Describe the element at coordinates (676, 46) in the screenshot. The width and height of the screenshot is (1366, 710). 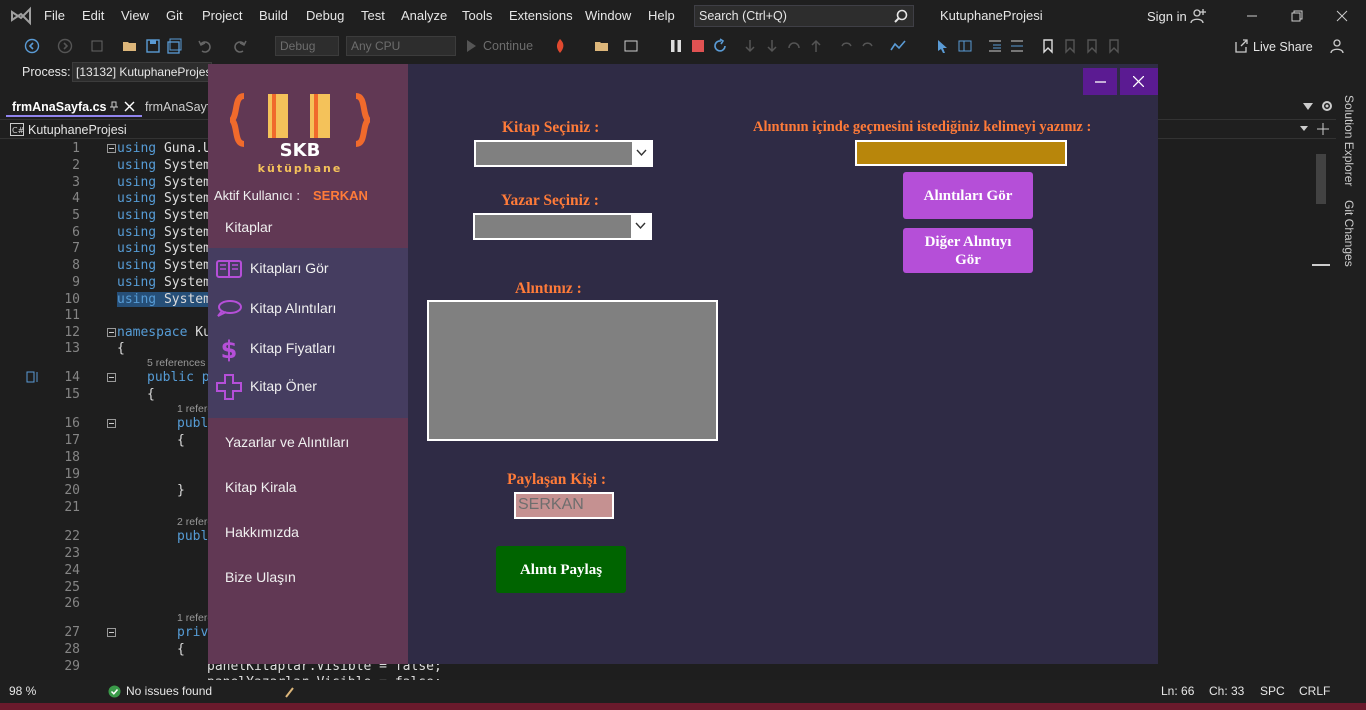
I see `pause-icon` at that location.